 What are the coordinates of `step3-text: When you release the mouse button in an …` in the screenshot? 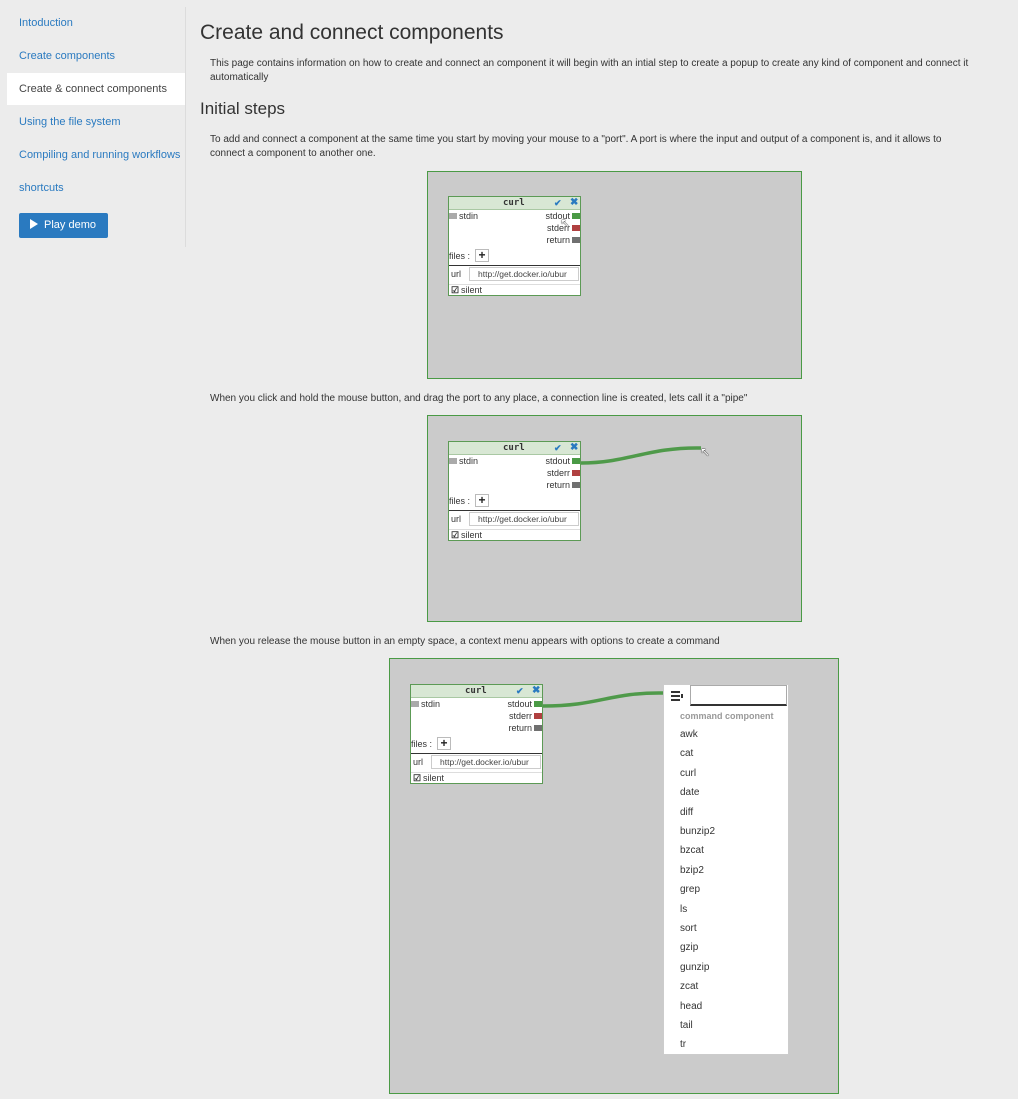 It's located at (465, 641).